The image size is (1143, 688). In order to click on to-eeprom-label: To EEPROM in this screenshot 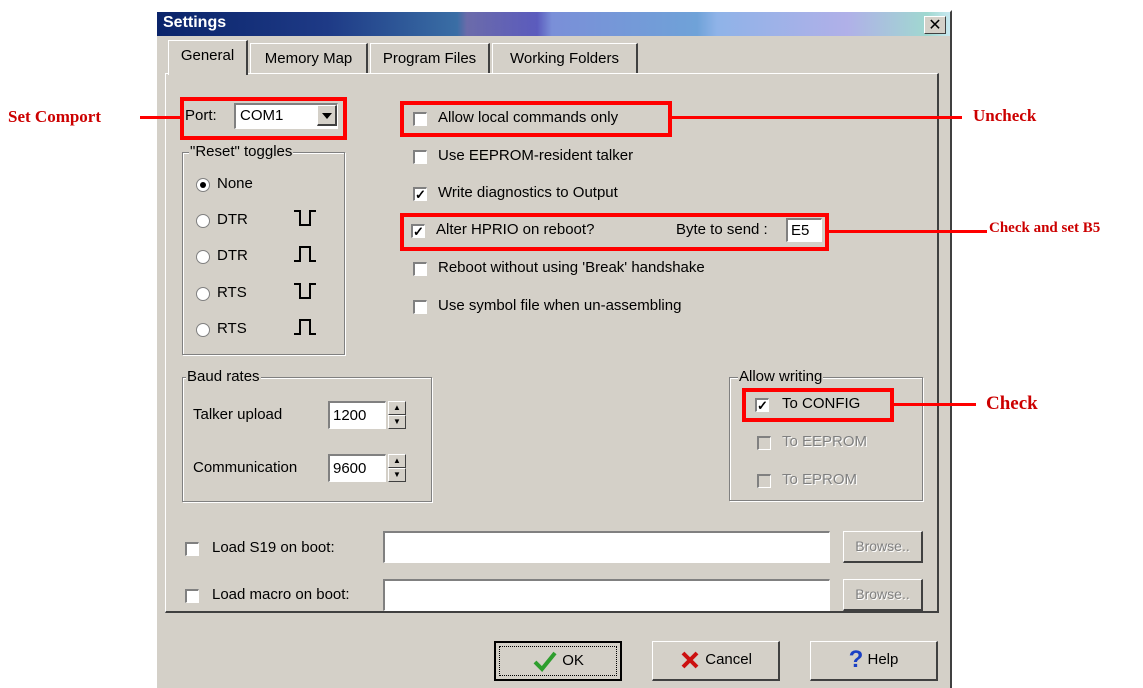, I will do `click(825, 441)`.